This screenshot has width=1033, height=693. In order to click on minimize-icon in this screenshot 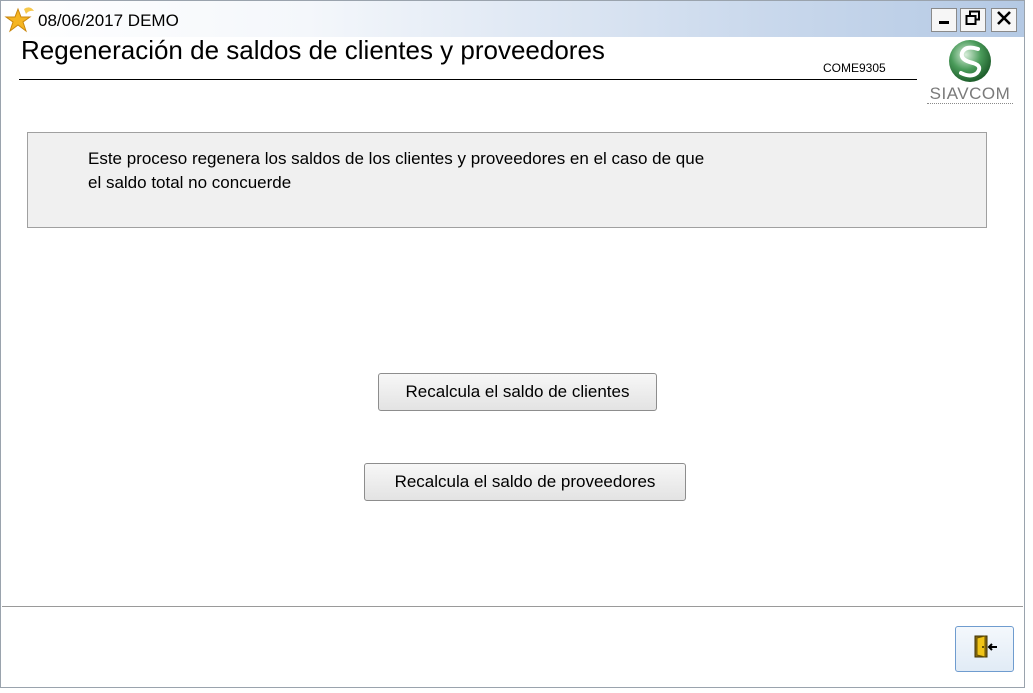, I will do `click(944, 20)`.